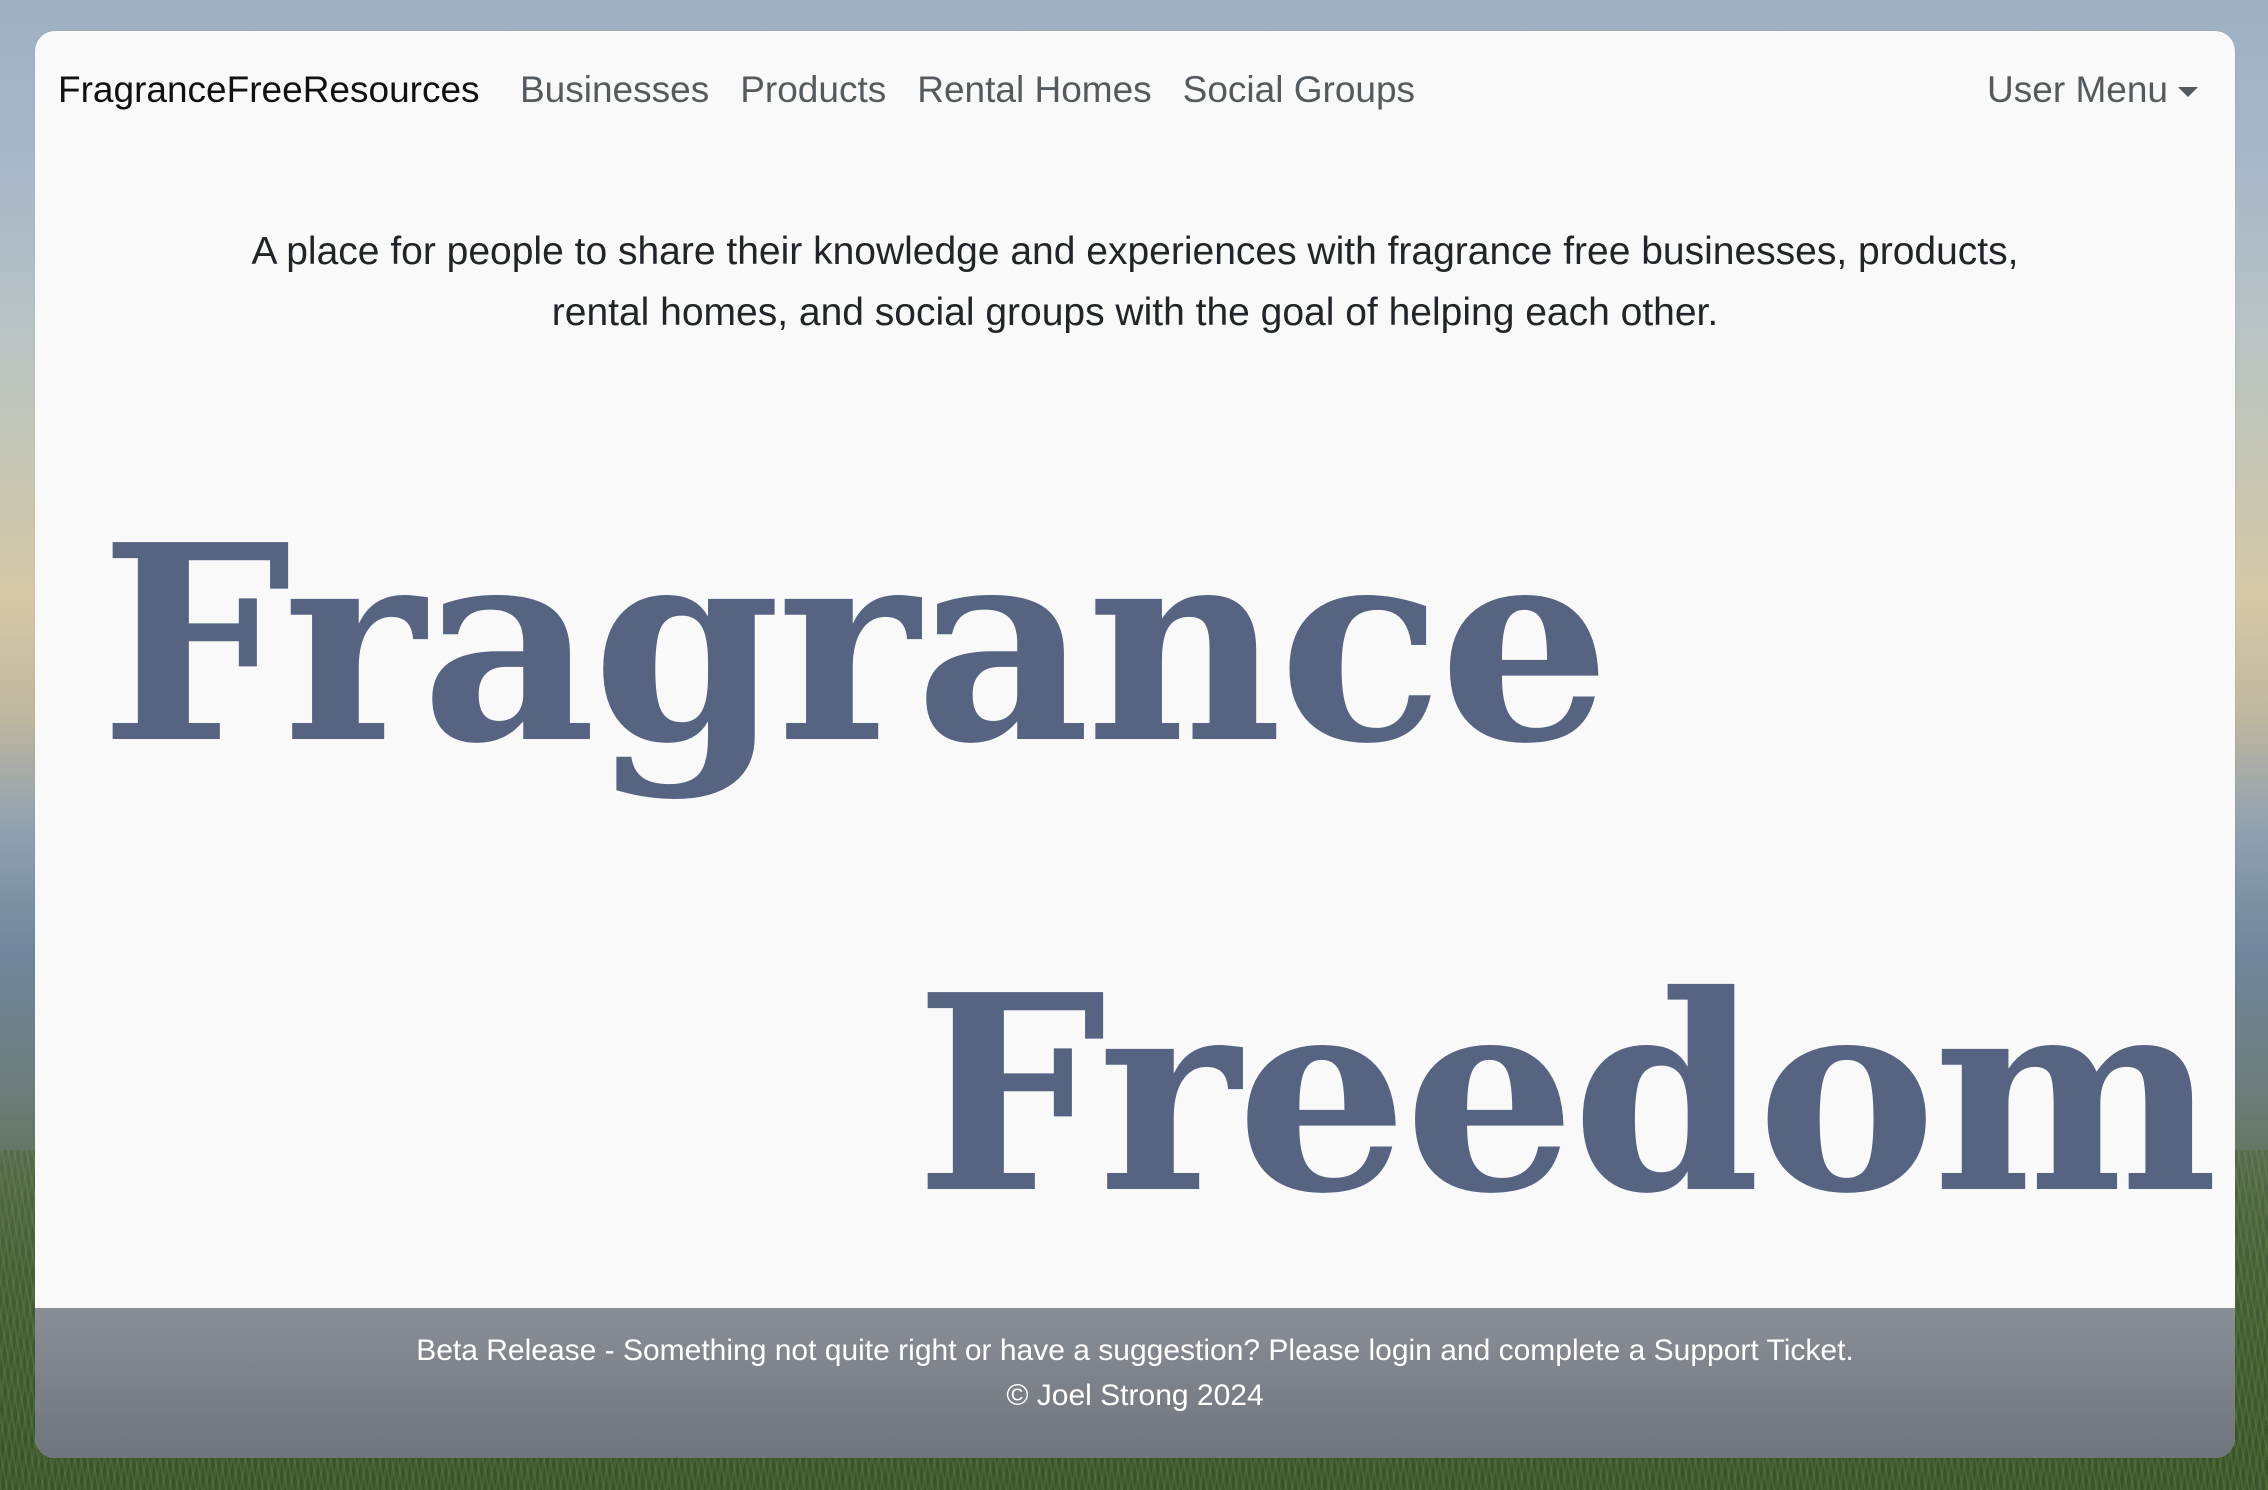 The width and height of the screenshot is (2268, 1490). Describe the element at coordinates (1542, 1350) in the screenshot. I see `beta-notice-middle: and complete a` at that location.